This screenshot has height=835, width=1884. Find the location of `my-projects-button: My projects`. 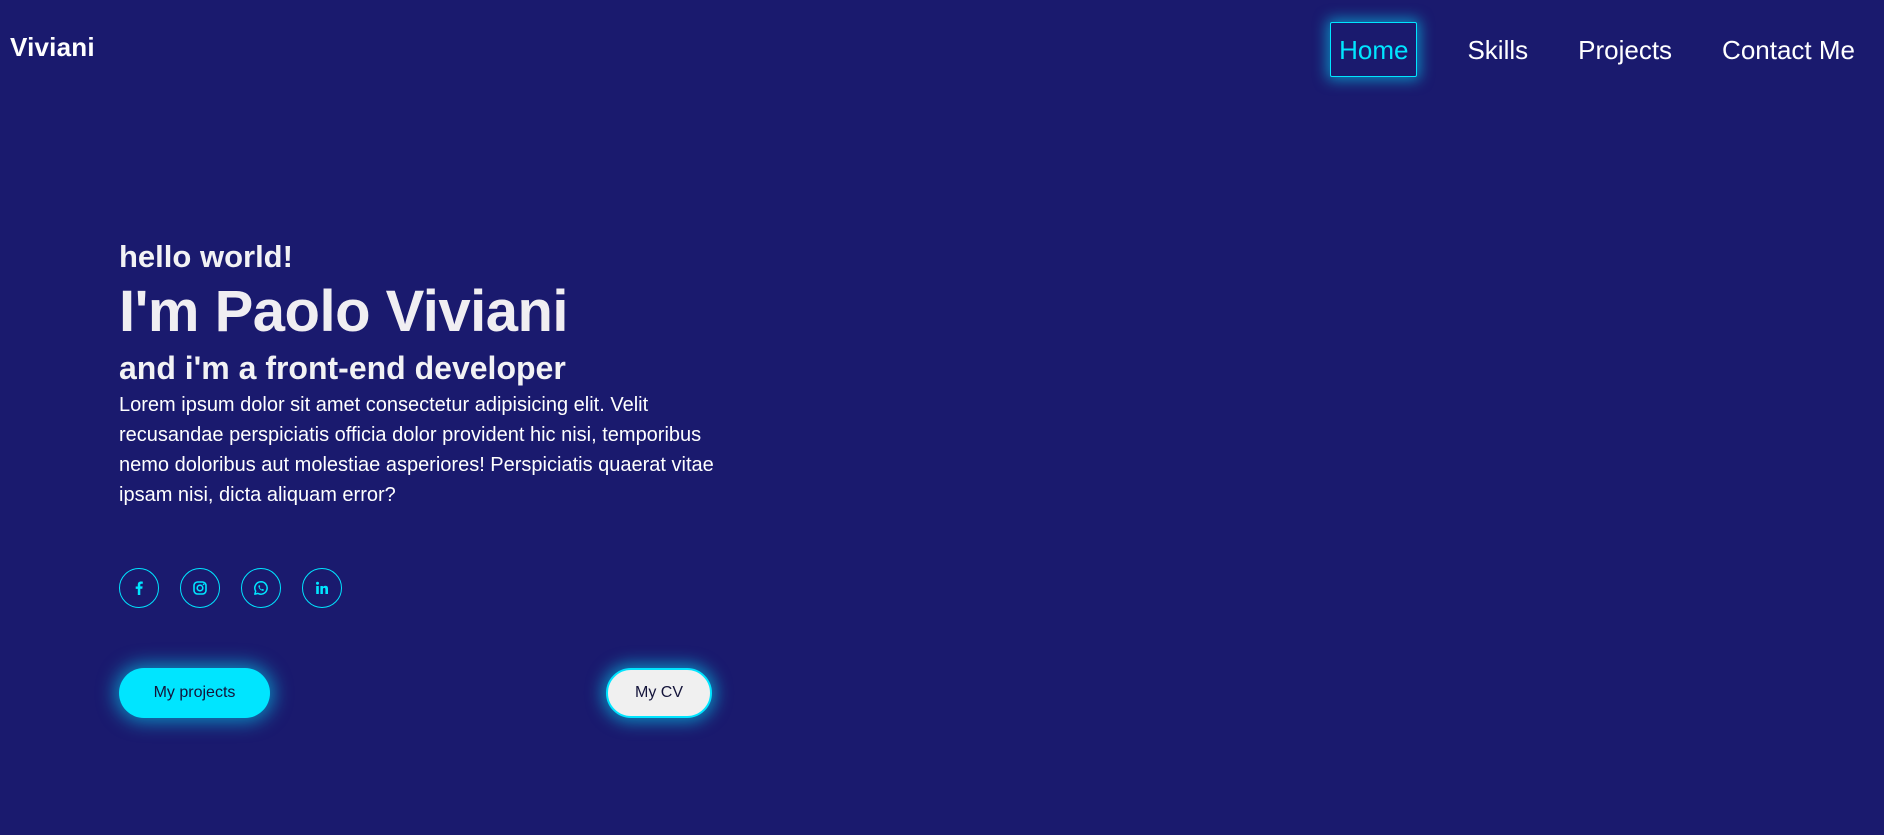

my-projects-button: My projects is located at coordinates (194, 693).